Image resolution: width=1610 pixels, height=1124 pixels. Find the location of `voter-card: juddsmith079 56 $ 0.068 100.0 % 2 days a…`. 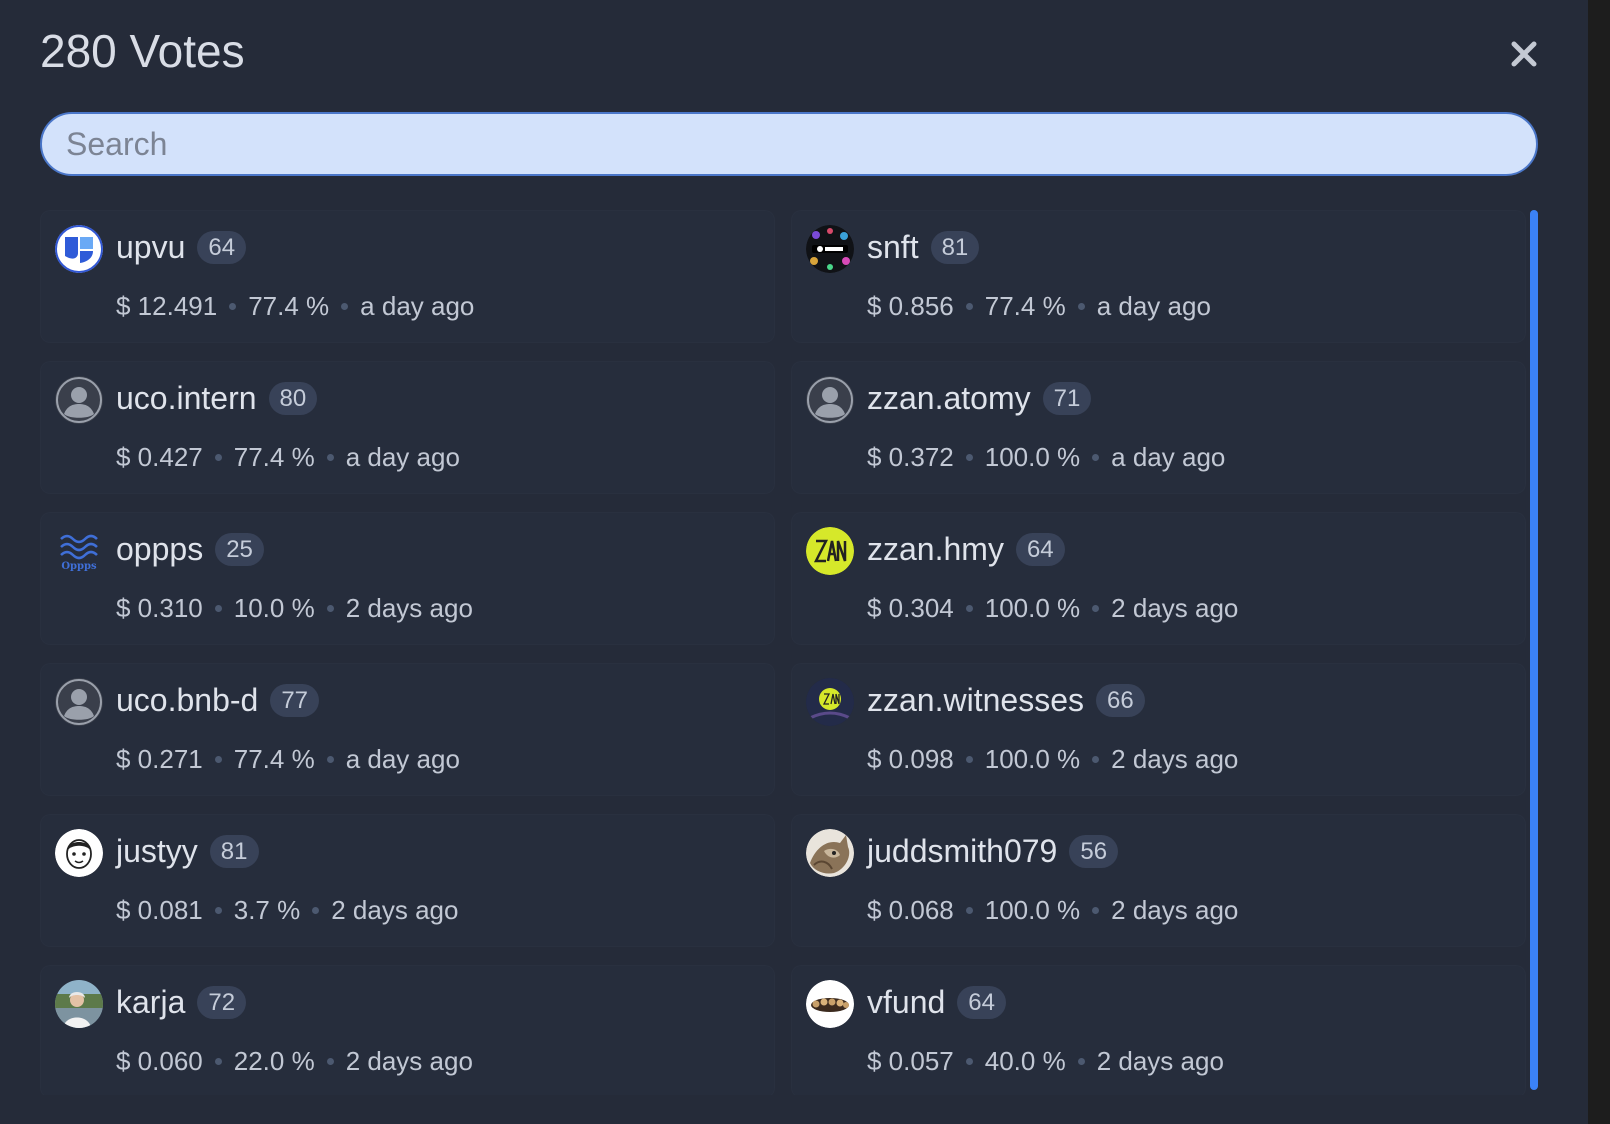

voter-card: juddsmith079 56 $ 0.068 100.0 % 2 days a… is located at coordinates (1158, 880).